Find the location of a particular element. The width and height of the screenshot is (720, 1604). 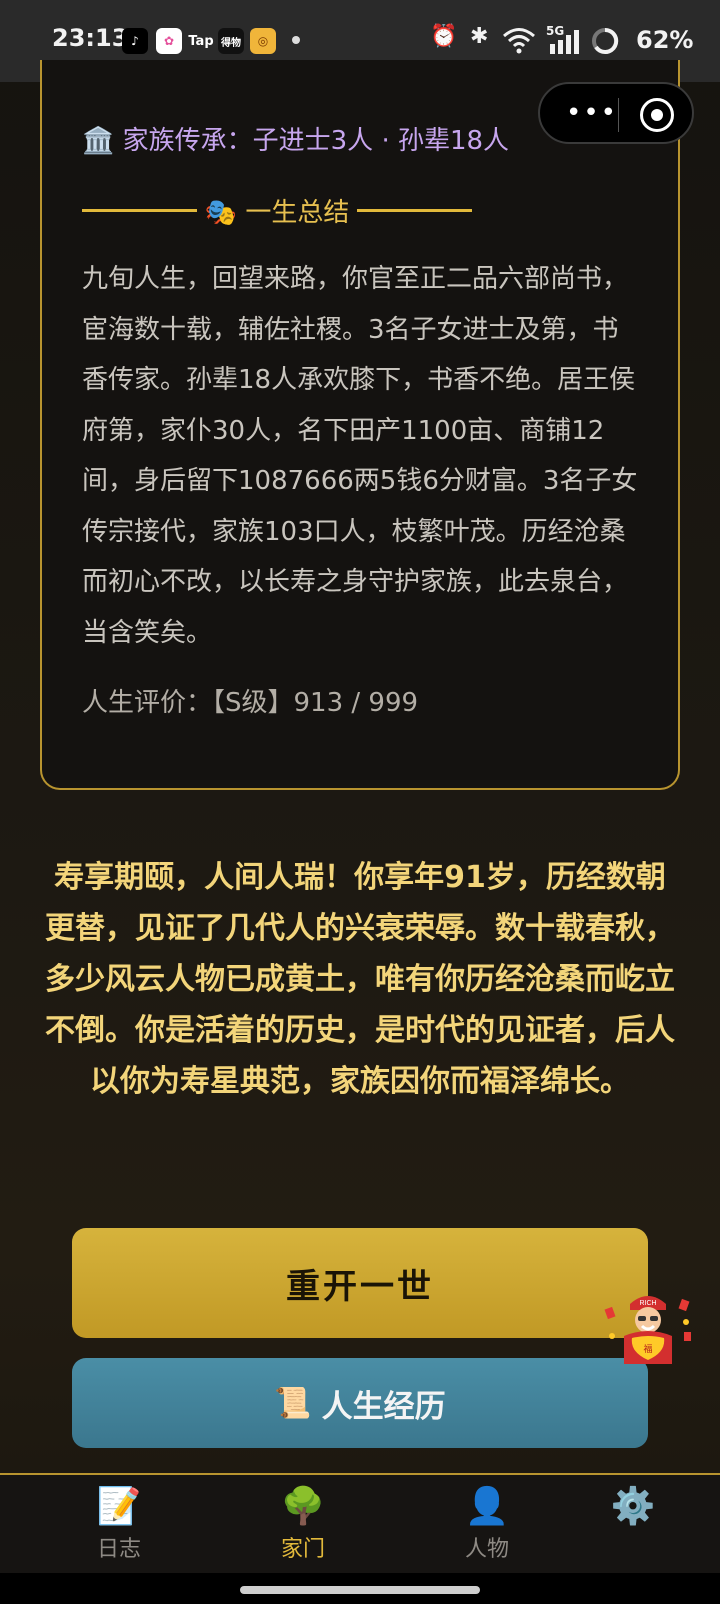

gear-icon: ⚙️ is located at coordinates (633, 1506).